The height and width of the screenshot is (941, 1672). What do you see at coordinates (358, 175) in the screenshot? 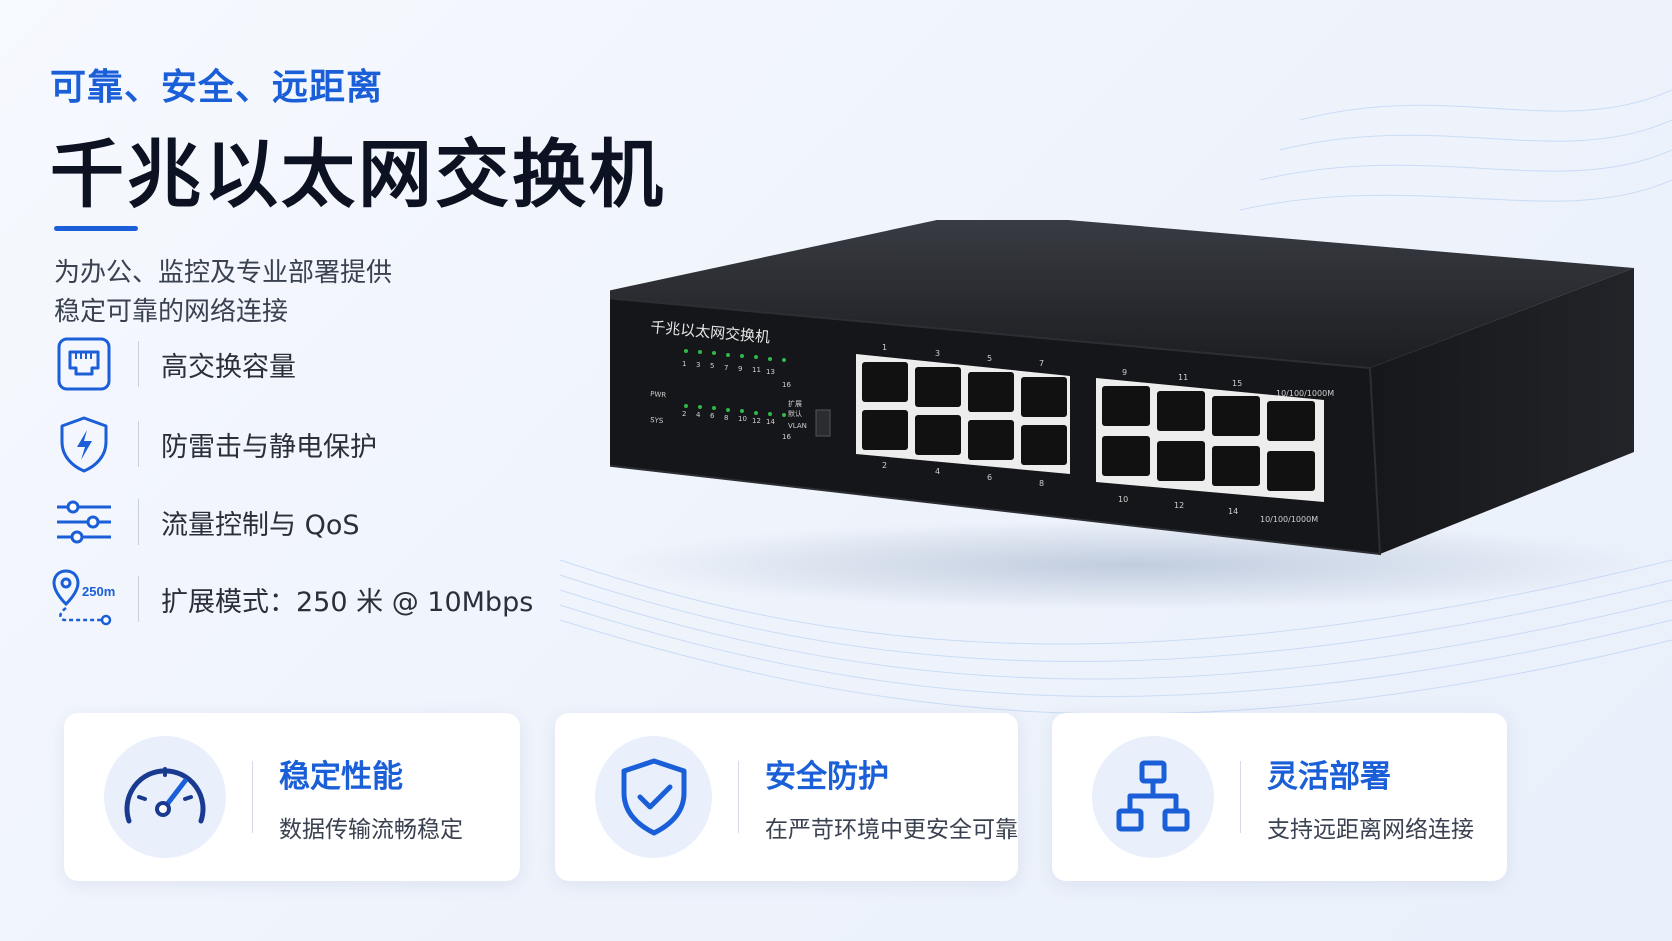
I see `page-title: 千兆以太网交换机` at bounding box center [358, 175].